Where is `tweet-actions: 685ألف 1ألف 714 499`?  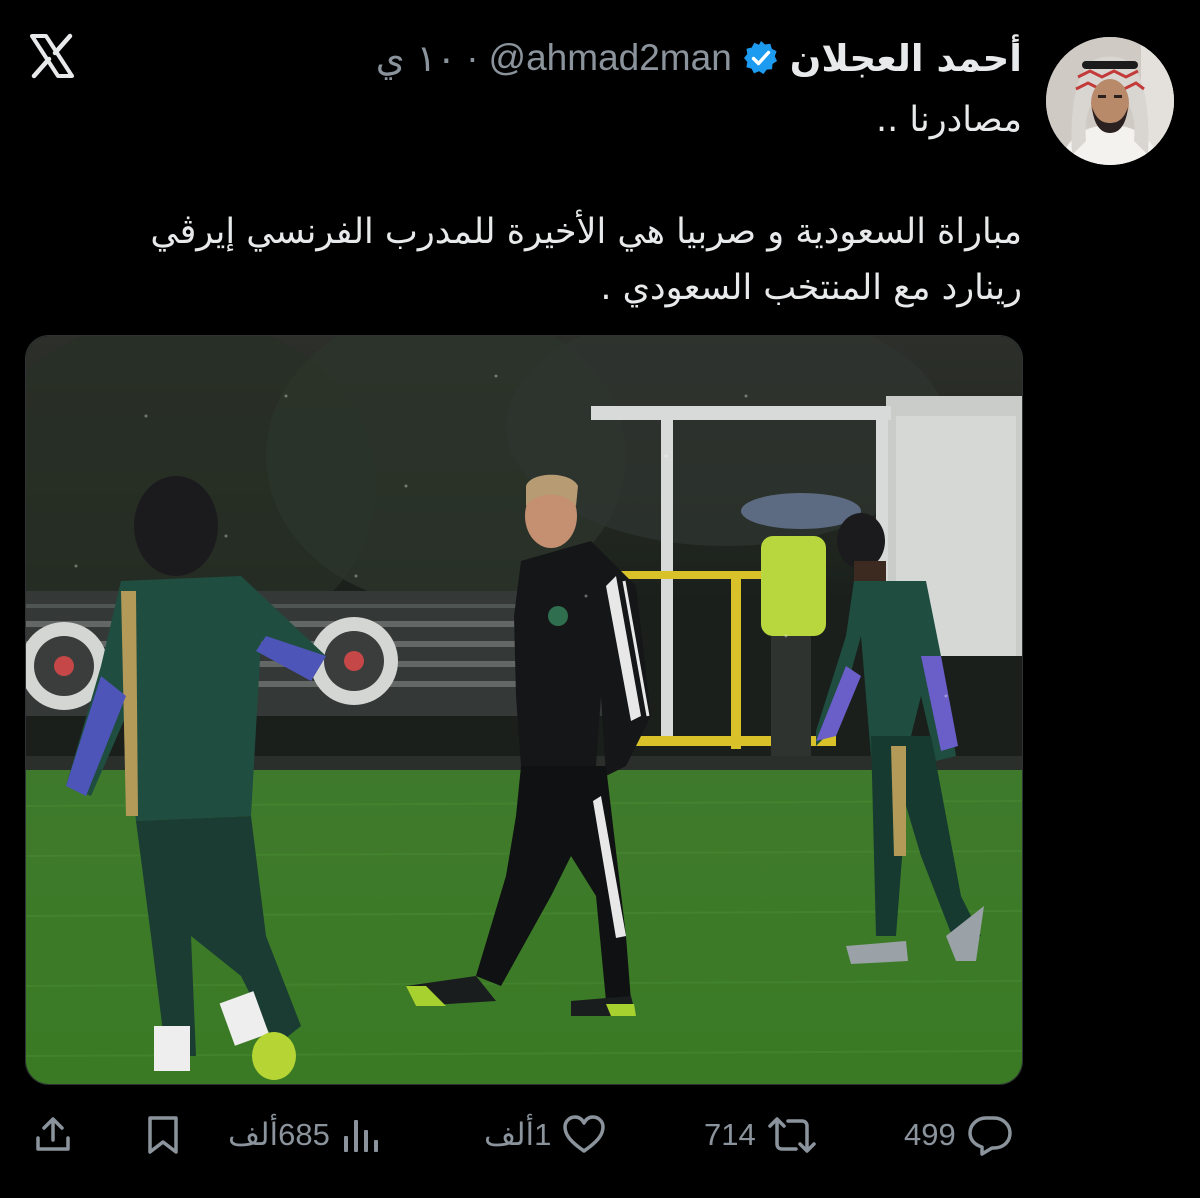
tweet-actions: 685ألف 1ألف 714 499 is located at coordinates (600, 1135).